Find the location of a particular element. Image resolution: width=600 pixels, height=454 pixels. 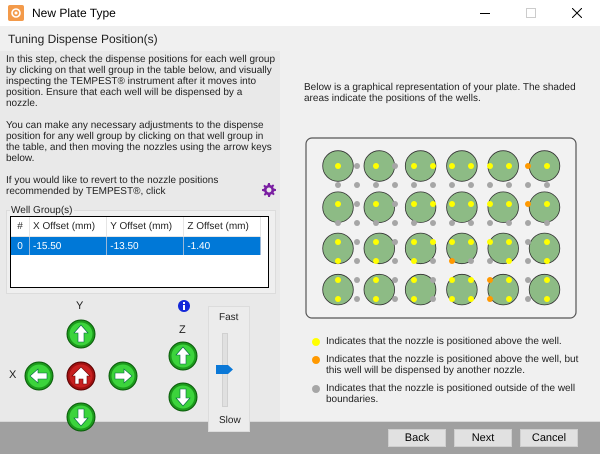

minimize-icon is located at coordinates (485, 13).